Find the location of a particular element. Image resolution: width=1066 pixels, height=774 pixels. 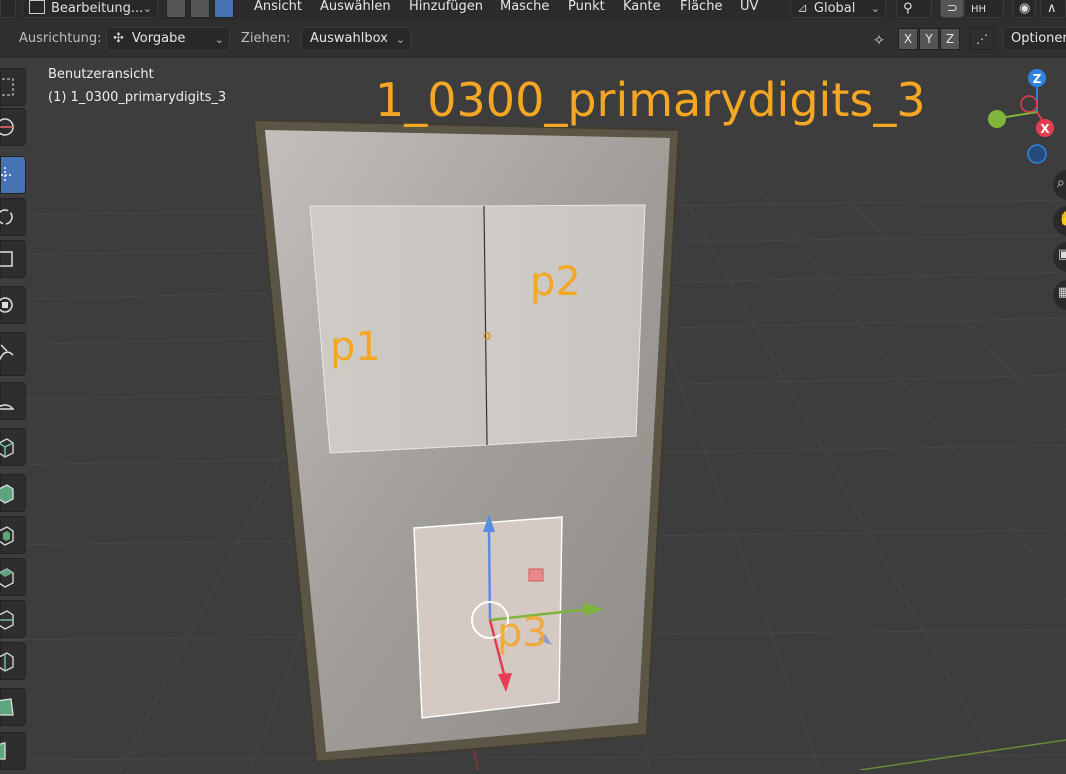

orientation-gizmo-icon: ✣ is located at coordinates (118, 38).